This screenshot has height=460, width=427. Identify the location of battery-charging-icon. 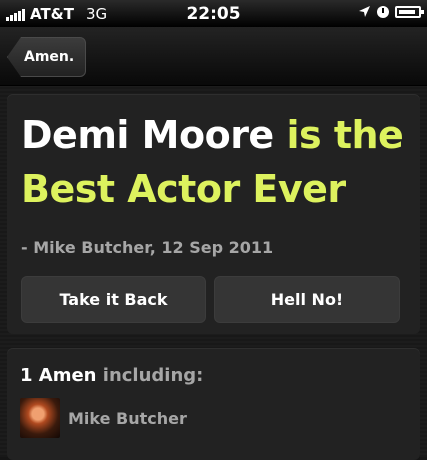
(409, 11).